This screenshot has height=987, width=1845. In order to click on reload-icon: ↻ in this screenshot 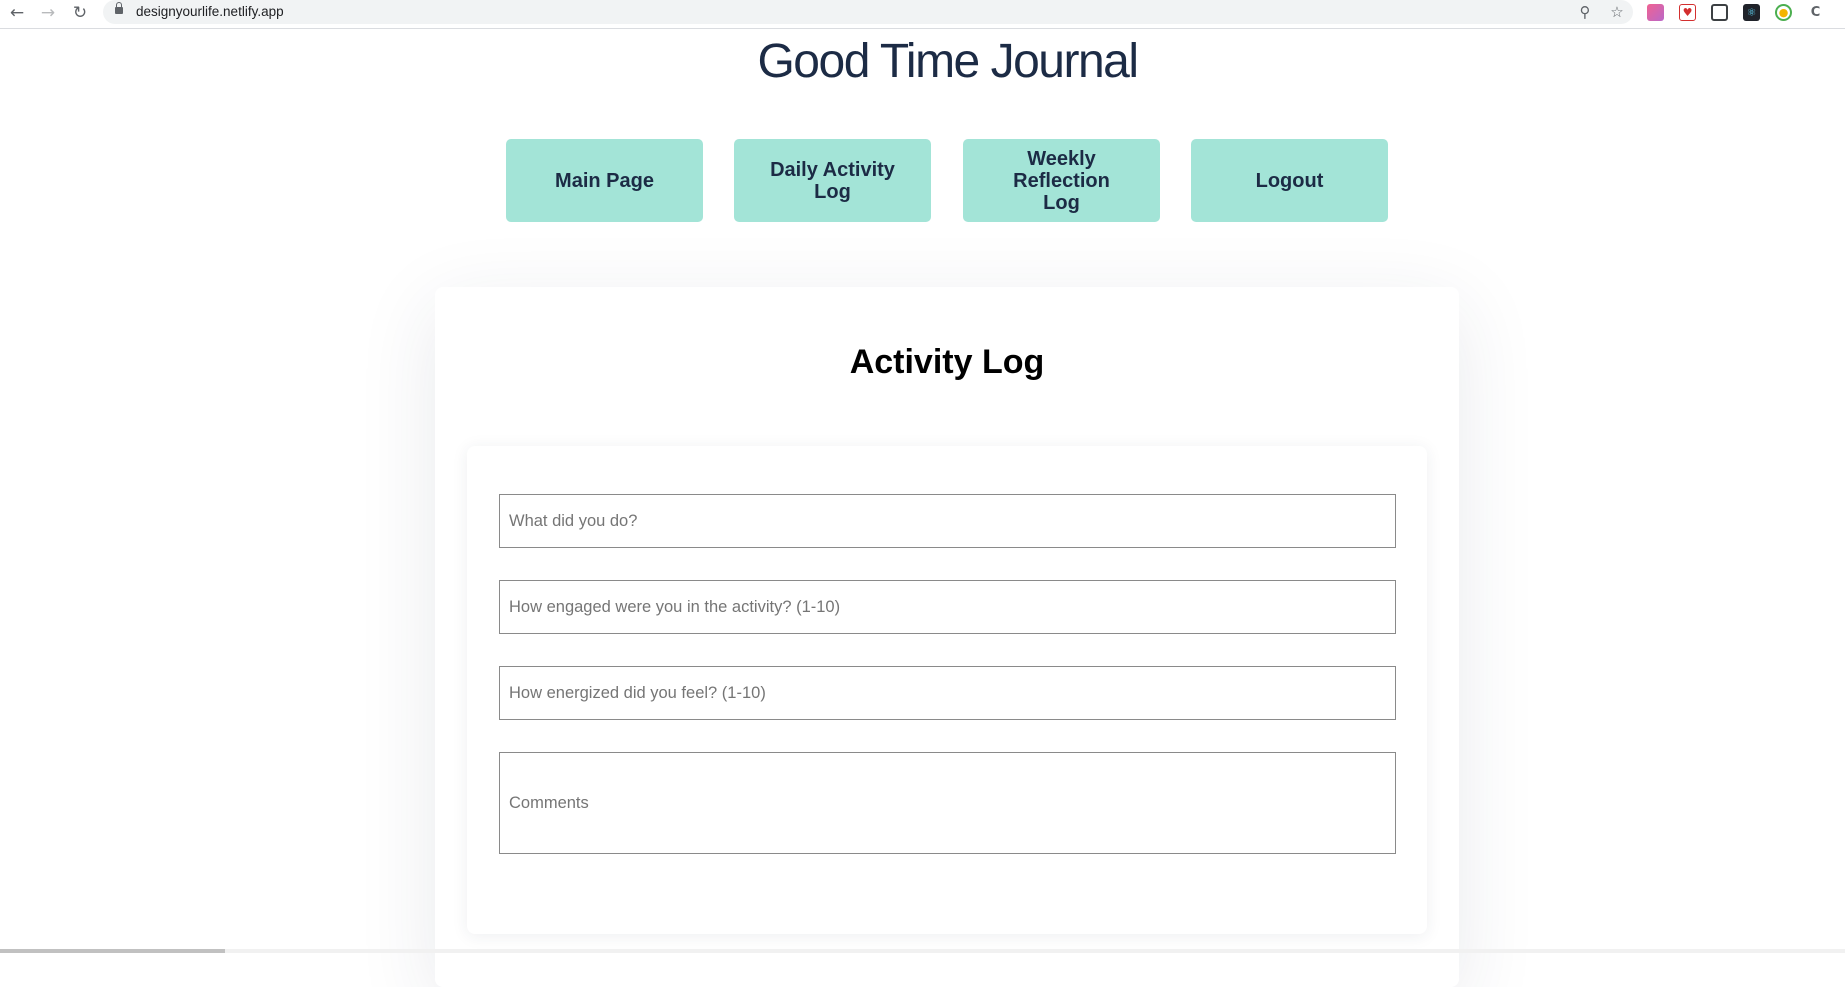, I will do `click(80, 13)`.